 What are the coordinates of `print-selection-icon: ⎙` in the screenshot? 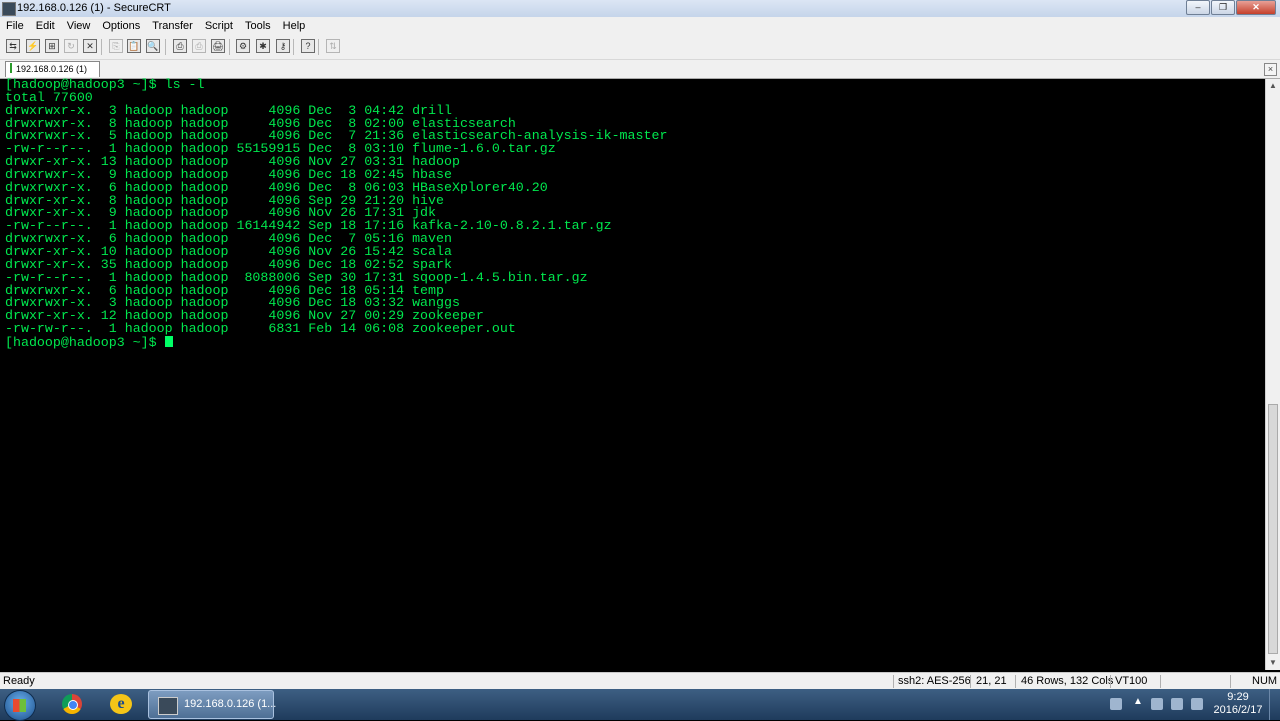 It's located at (199, 46).